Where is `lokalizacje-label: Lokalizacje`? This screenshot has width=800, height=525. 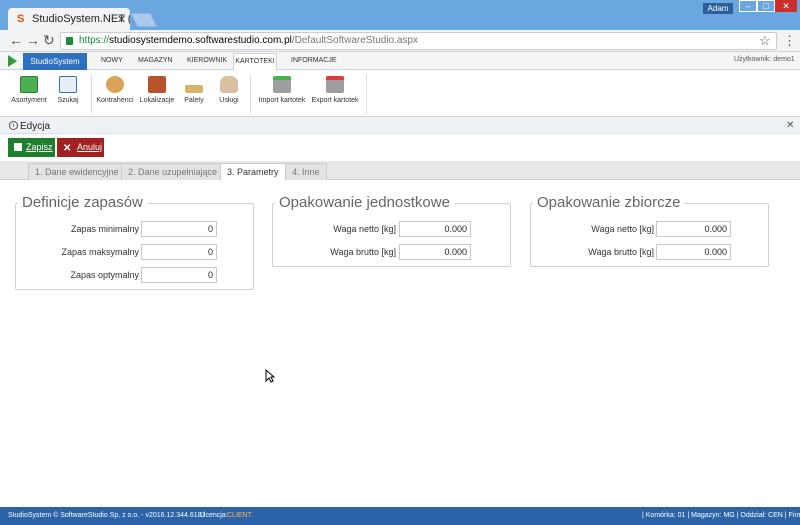 lokalizacje-label: Lokalizacje is located at coordinates (157, 100).